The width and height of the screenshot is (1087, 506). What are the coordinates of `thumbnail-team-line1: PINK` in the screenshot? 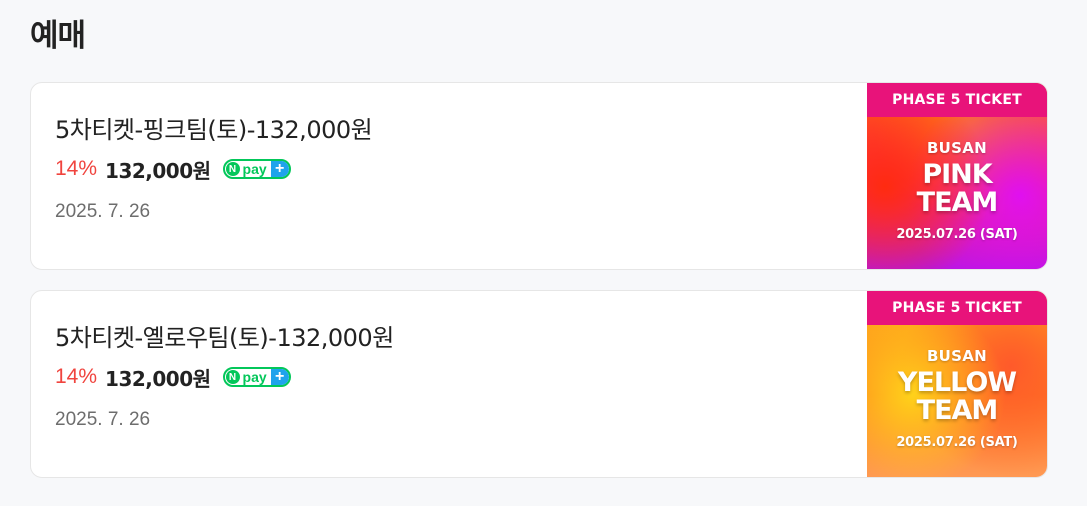 It's located at (957, 174).